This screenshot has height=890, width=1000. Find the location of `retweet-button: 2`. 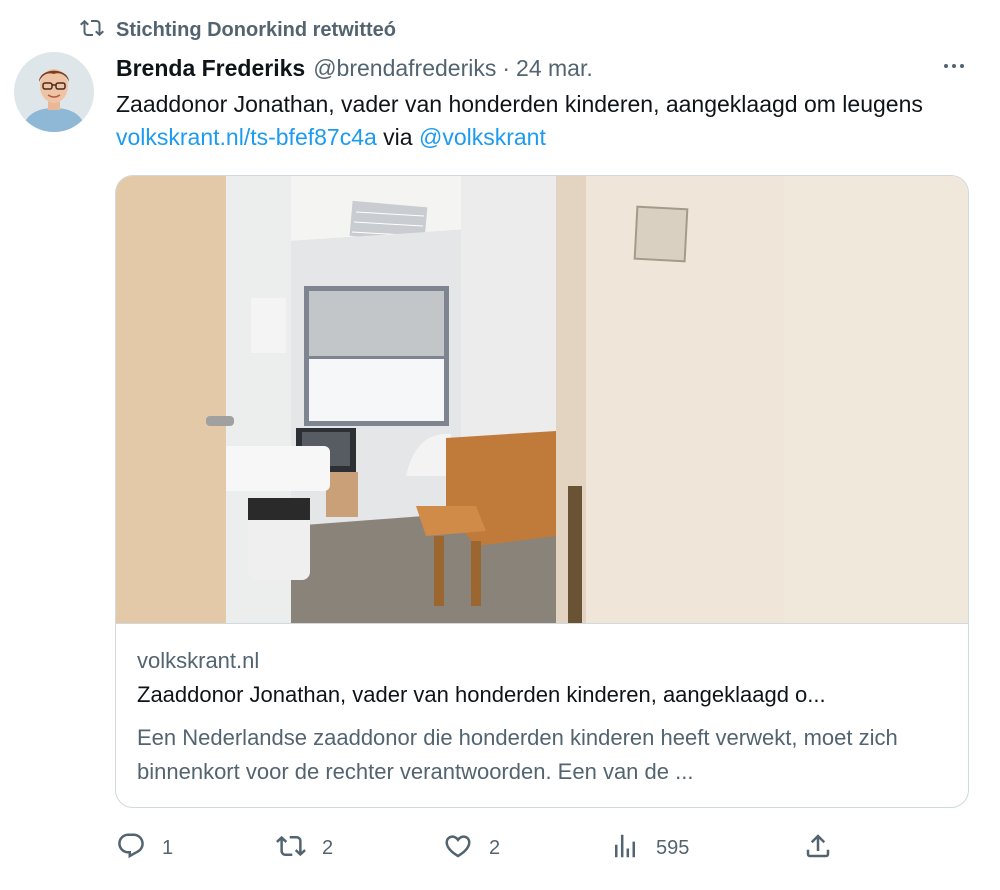

retweet-button: 2 is located at coordinates (304, 848).